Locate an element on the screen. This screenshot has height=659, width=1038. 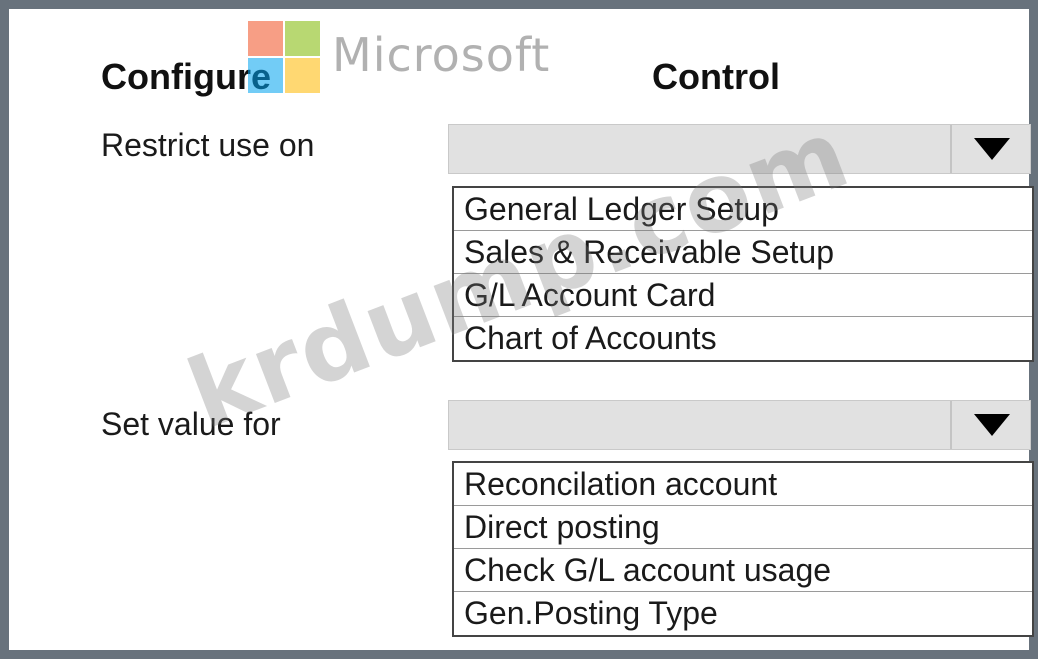
control-column-header: Control is located at coordinates (716, 76).